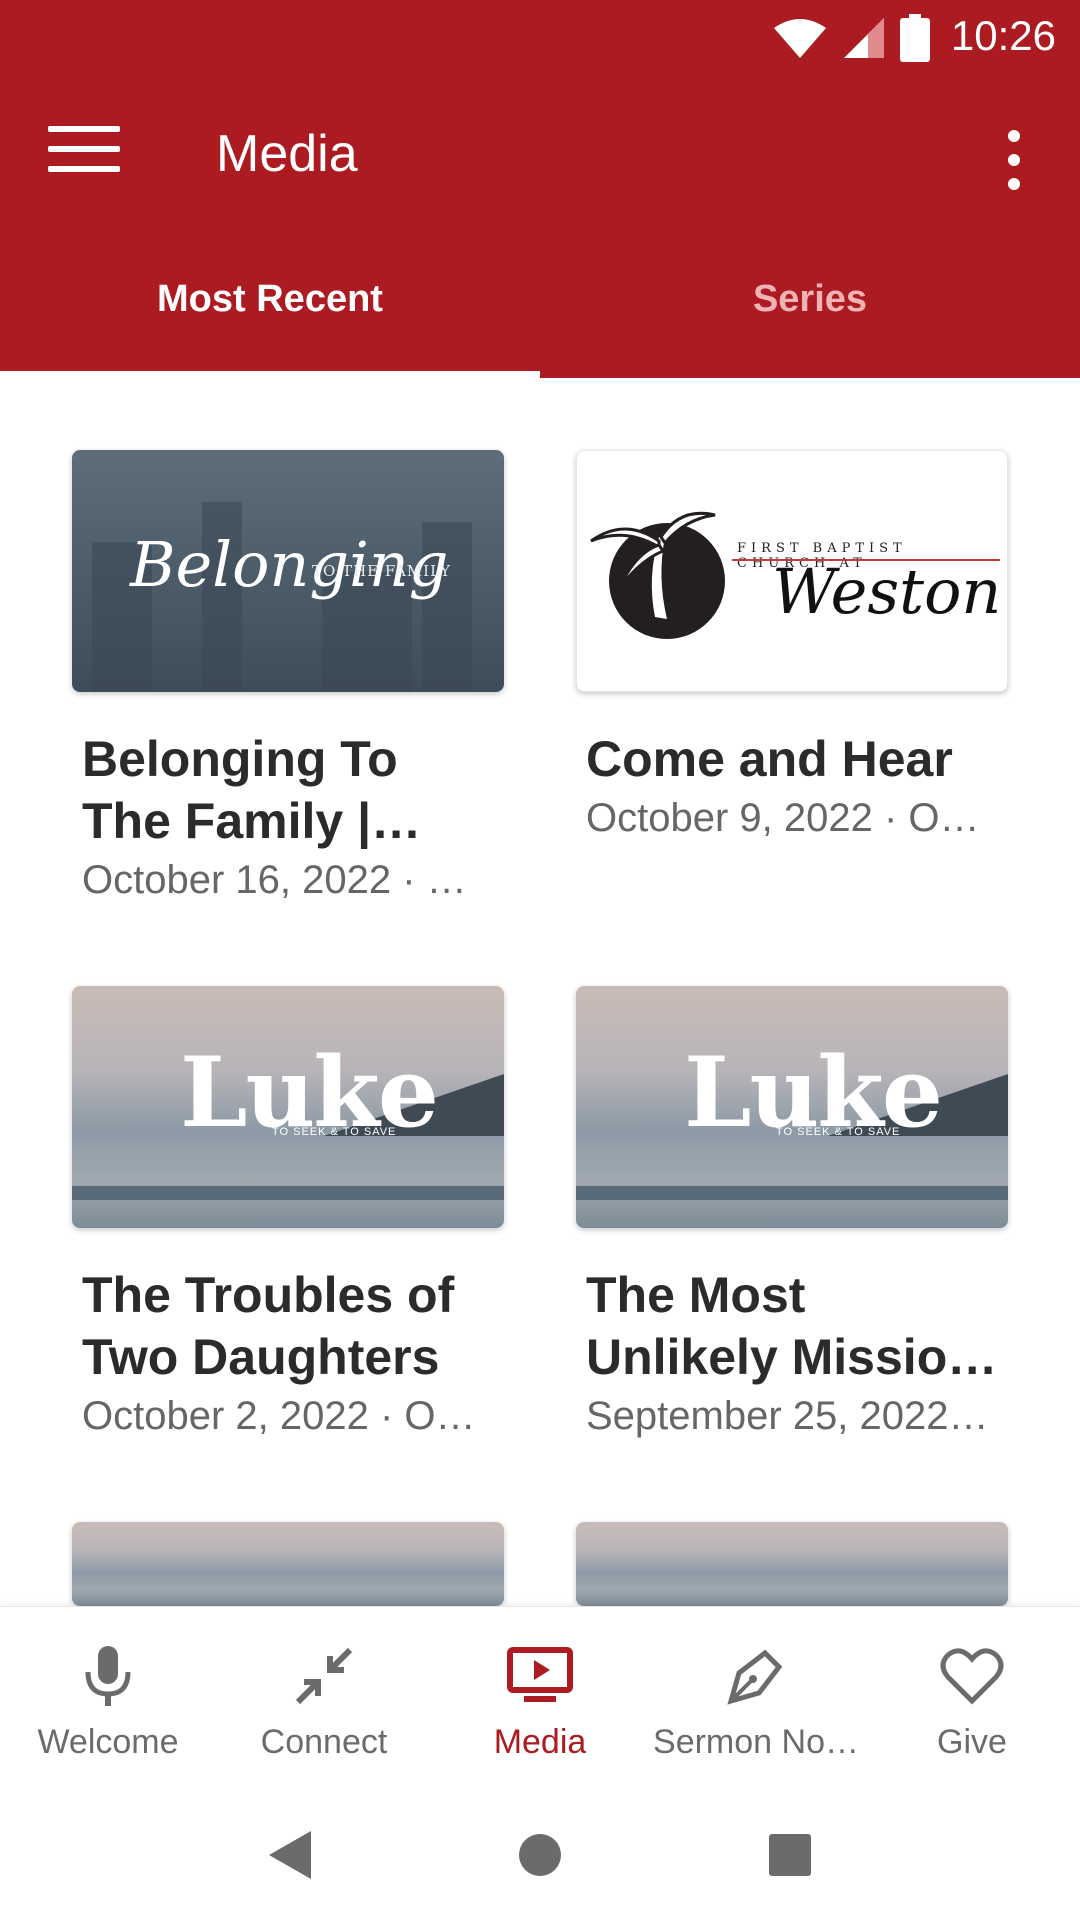 This screenshot has height=1920, width=1080. What do you see at coordinates (270, 299) in the screenshot?
I see `tab-most-recent: Most Recent` at bounding box center [270, 299].